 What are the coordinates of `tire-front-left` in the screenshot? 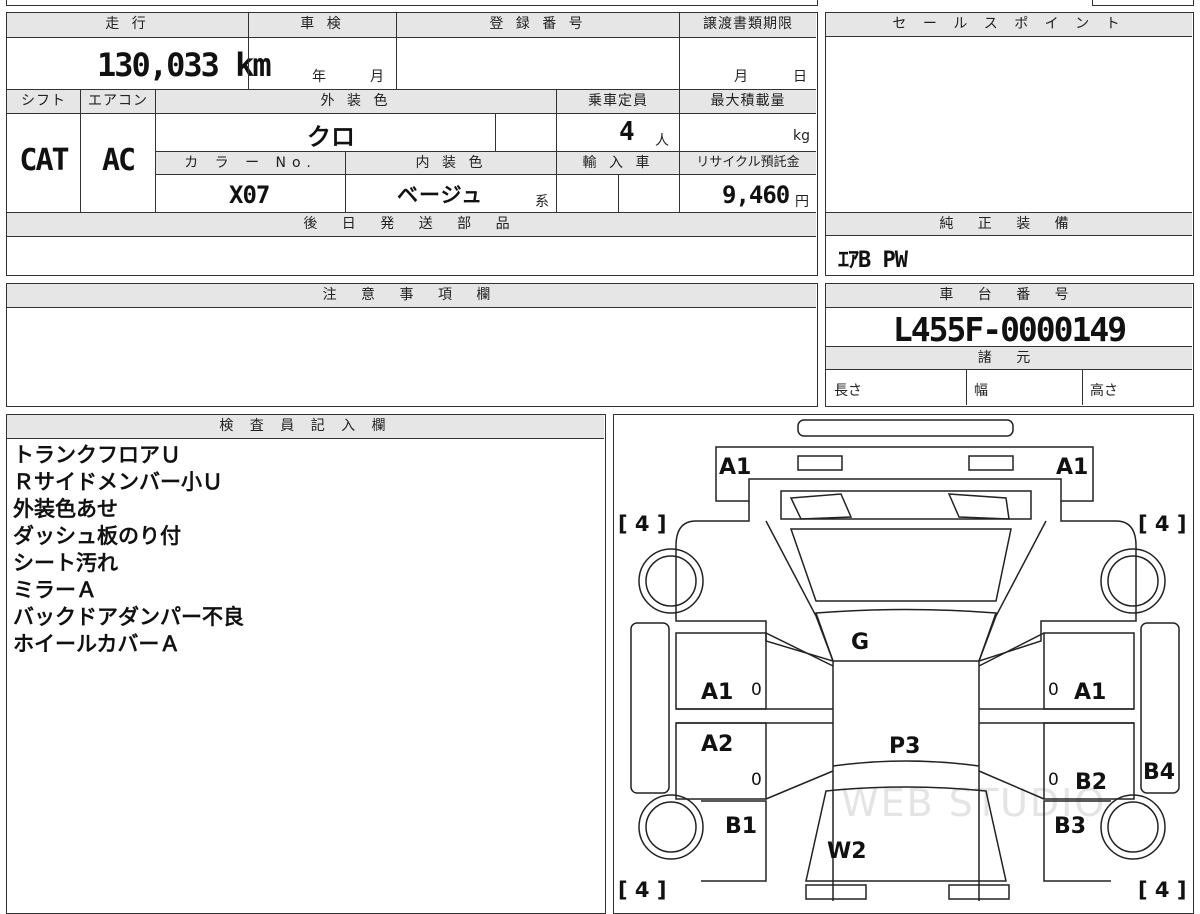 It's located at (671, 581).